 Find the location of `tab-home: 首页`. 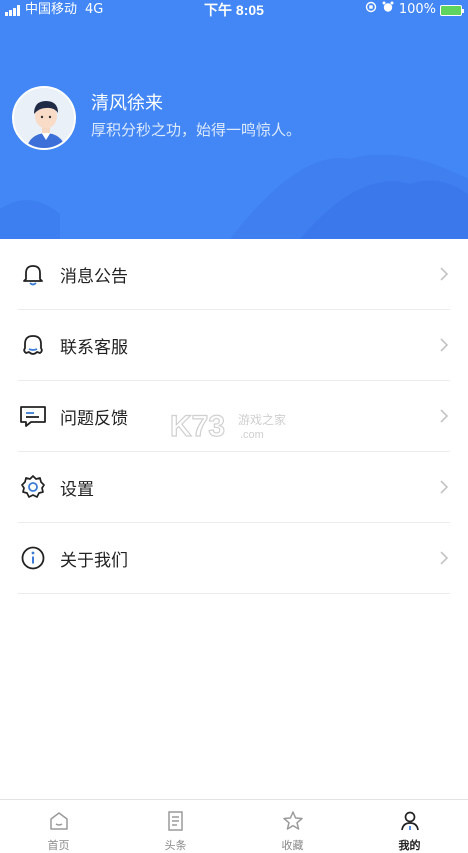

tab-home: 首页 is located at coordinates (58, 826).